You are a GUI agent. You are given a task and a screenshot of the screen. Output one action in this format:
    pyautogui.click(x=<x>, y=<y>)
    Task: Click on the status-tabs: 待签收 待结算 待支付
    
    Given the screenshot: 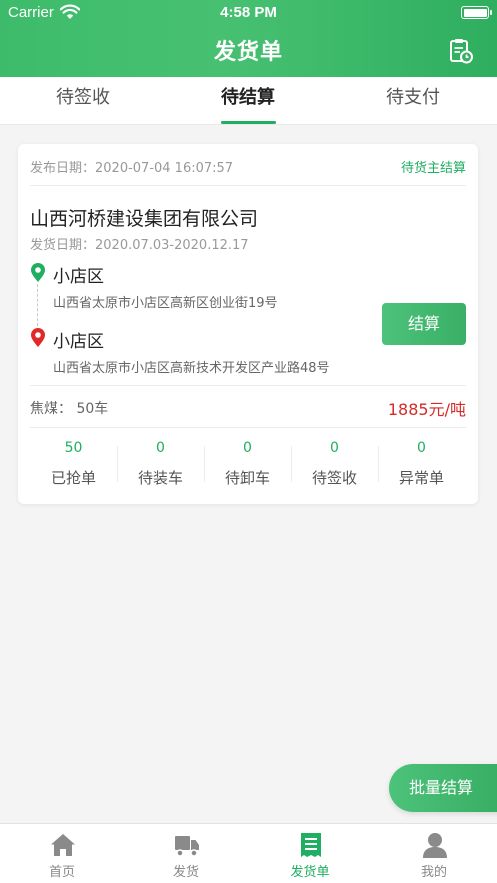 What is the action you would take?
    pyautogui.click(x=248, y=101)
    